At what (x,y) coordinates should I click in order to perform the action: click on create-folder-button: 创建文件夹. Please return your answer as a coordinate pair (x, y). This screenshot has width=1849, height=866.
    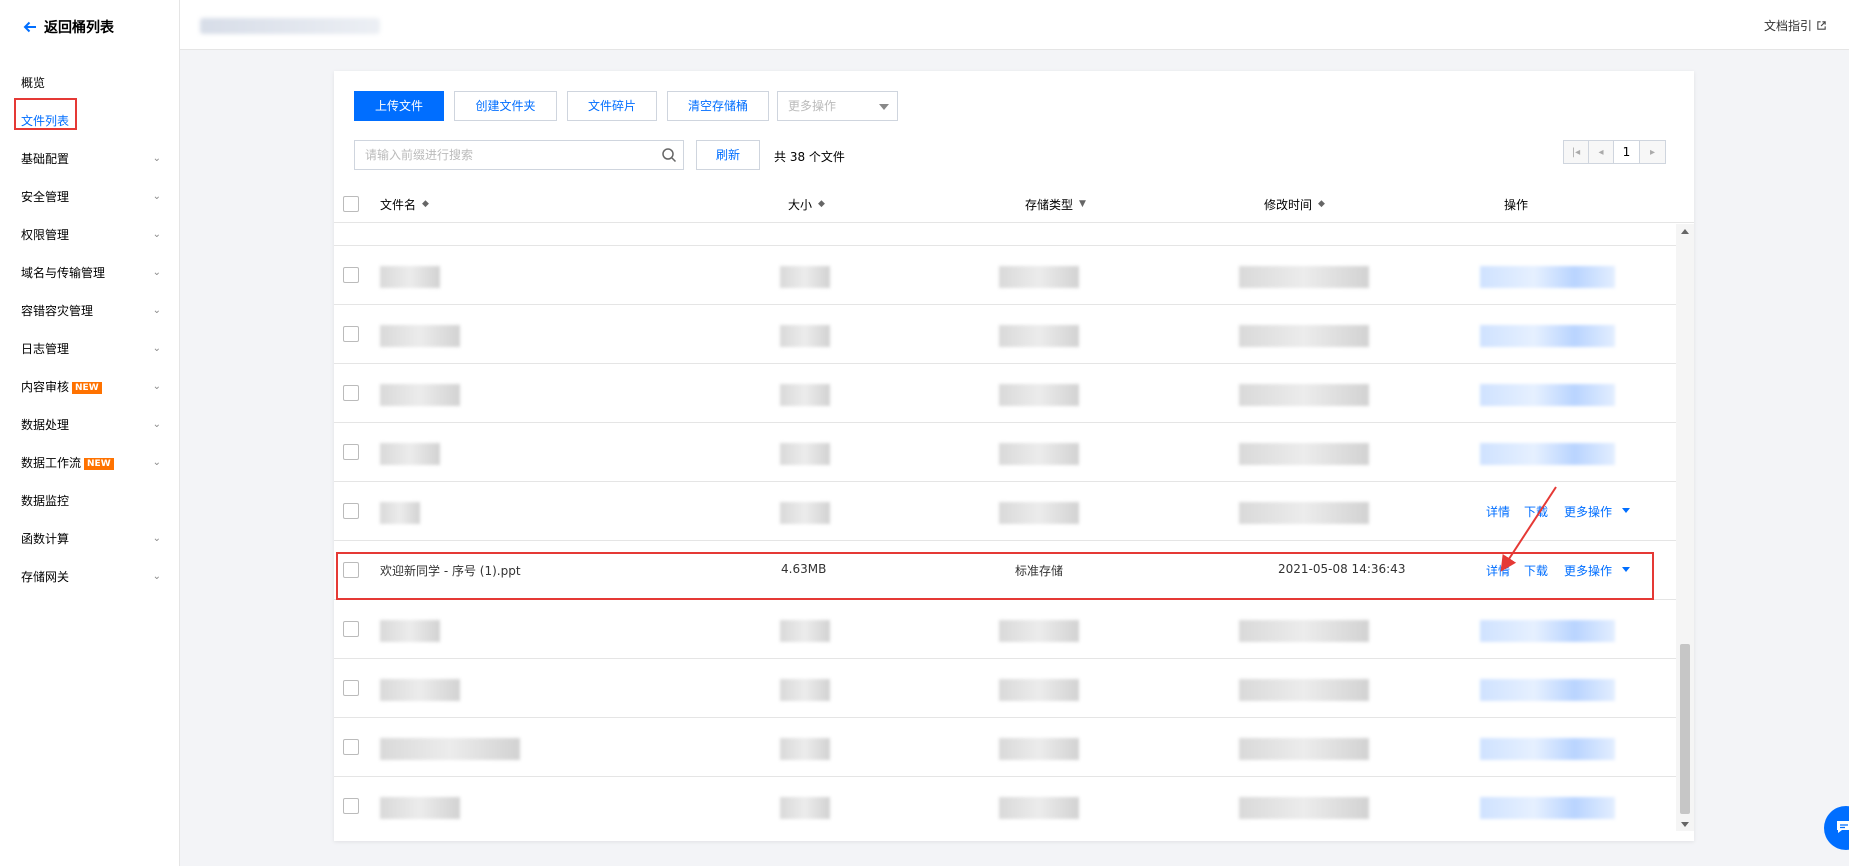
    Looking at the image, I should click on (505, 106).